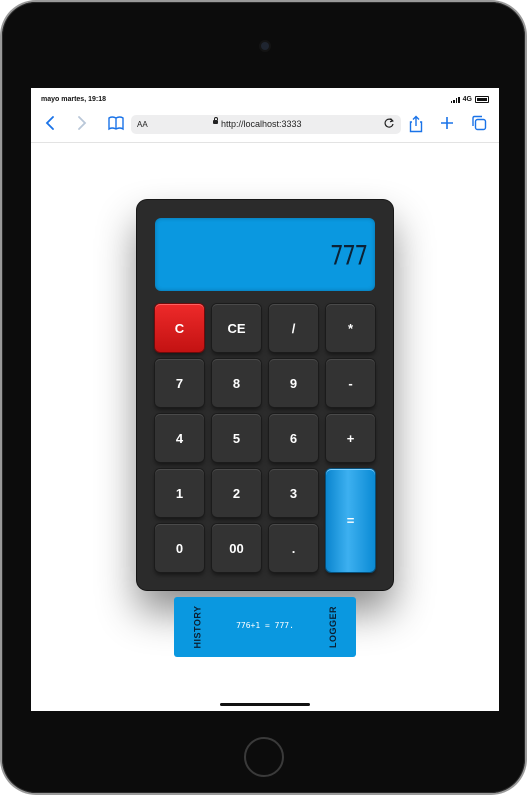 The width and height of the screenshot is (527, 795). I want to click on digit-9-button: 9, so click(293, 383).